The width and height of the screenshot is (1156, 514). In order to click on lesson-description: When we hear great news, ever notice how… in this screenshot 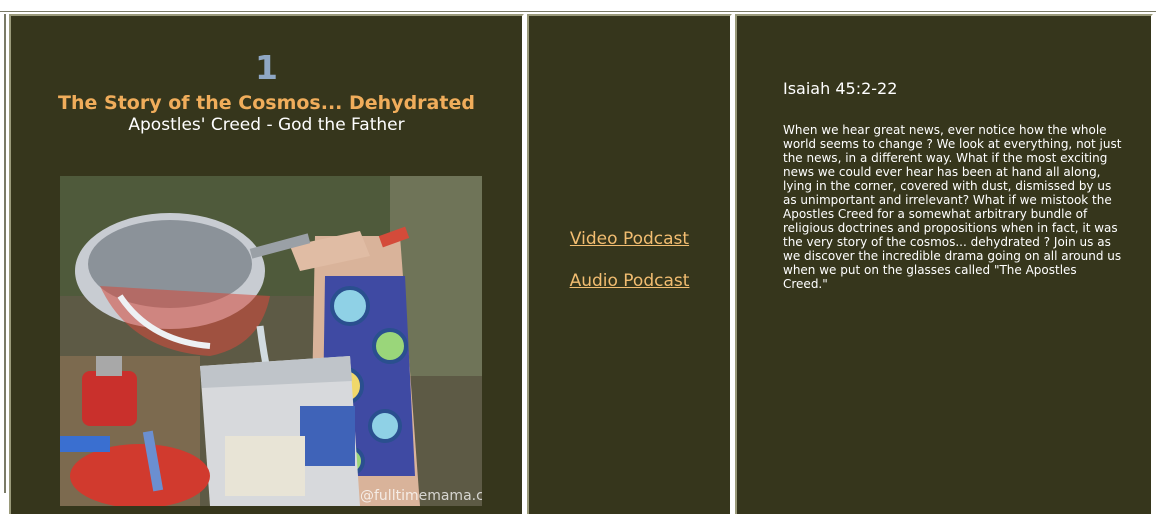, I will do `click(952, 207)`.